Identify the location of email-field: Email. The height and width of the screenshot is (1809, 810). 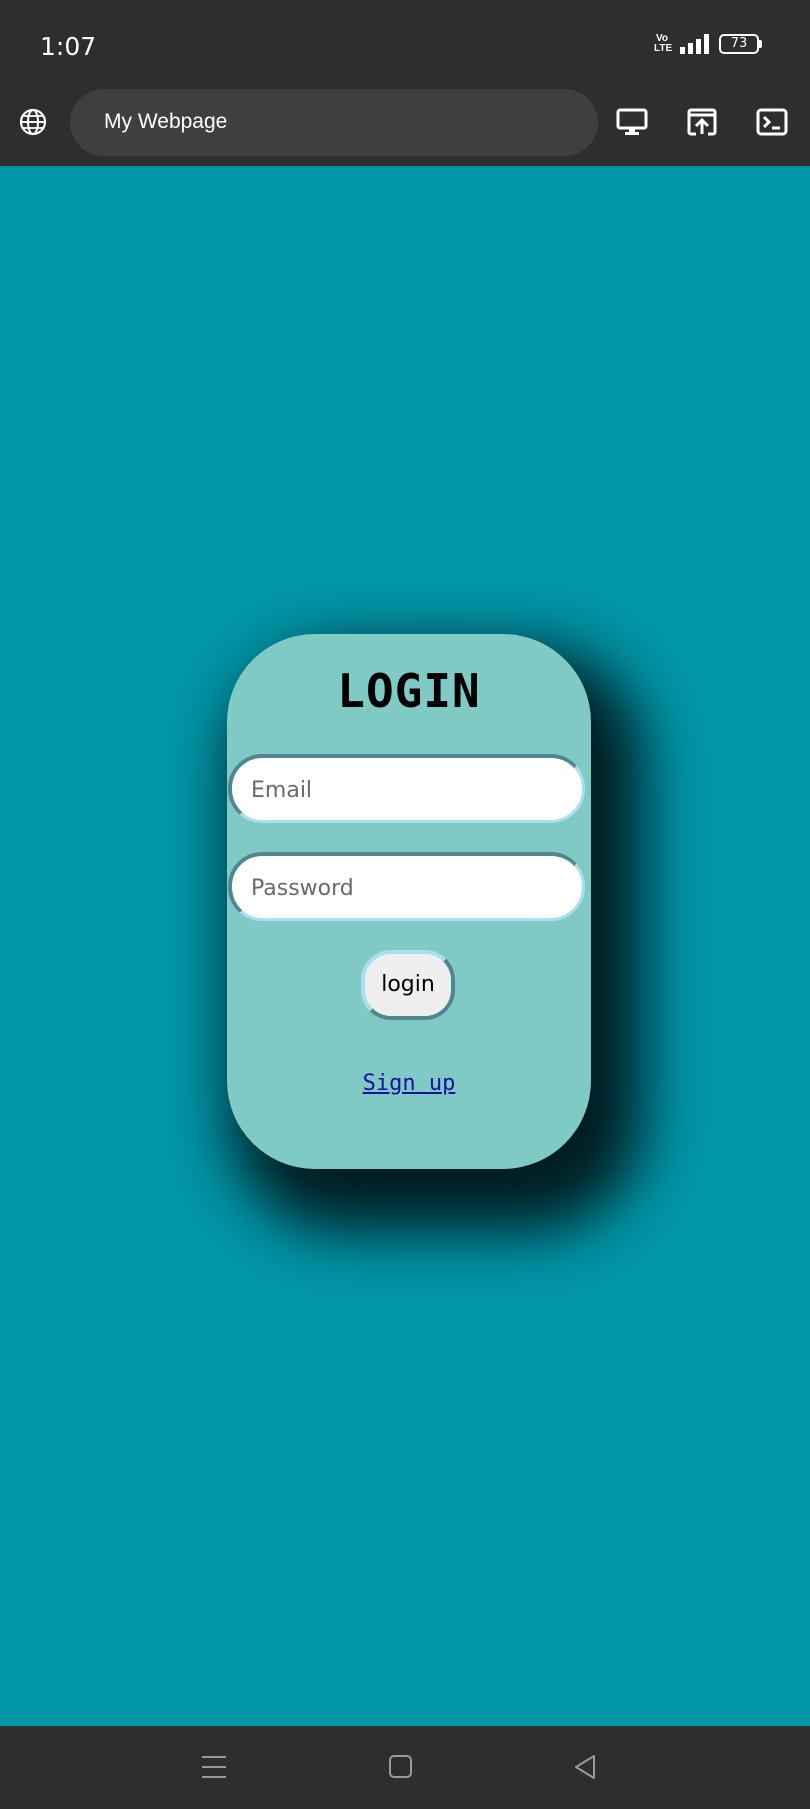
(406, 788).